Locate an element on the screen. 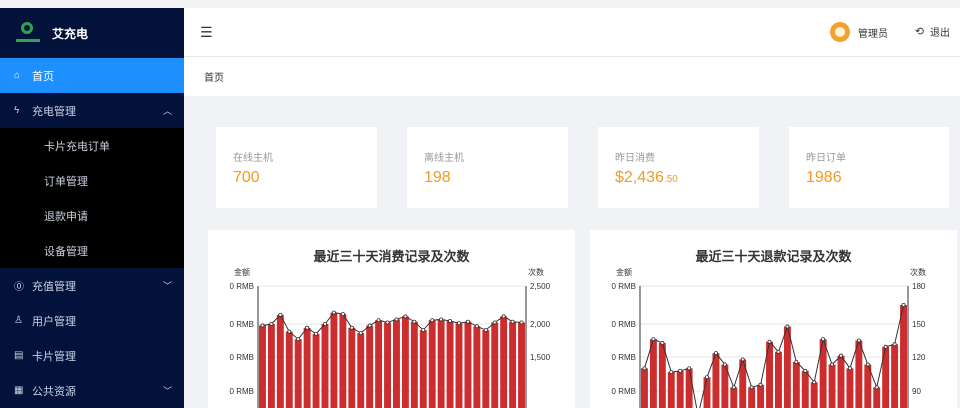  stat-label: 离线主机 is located at coordinates (444, 158).